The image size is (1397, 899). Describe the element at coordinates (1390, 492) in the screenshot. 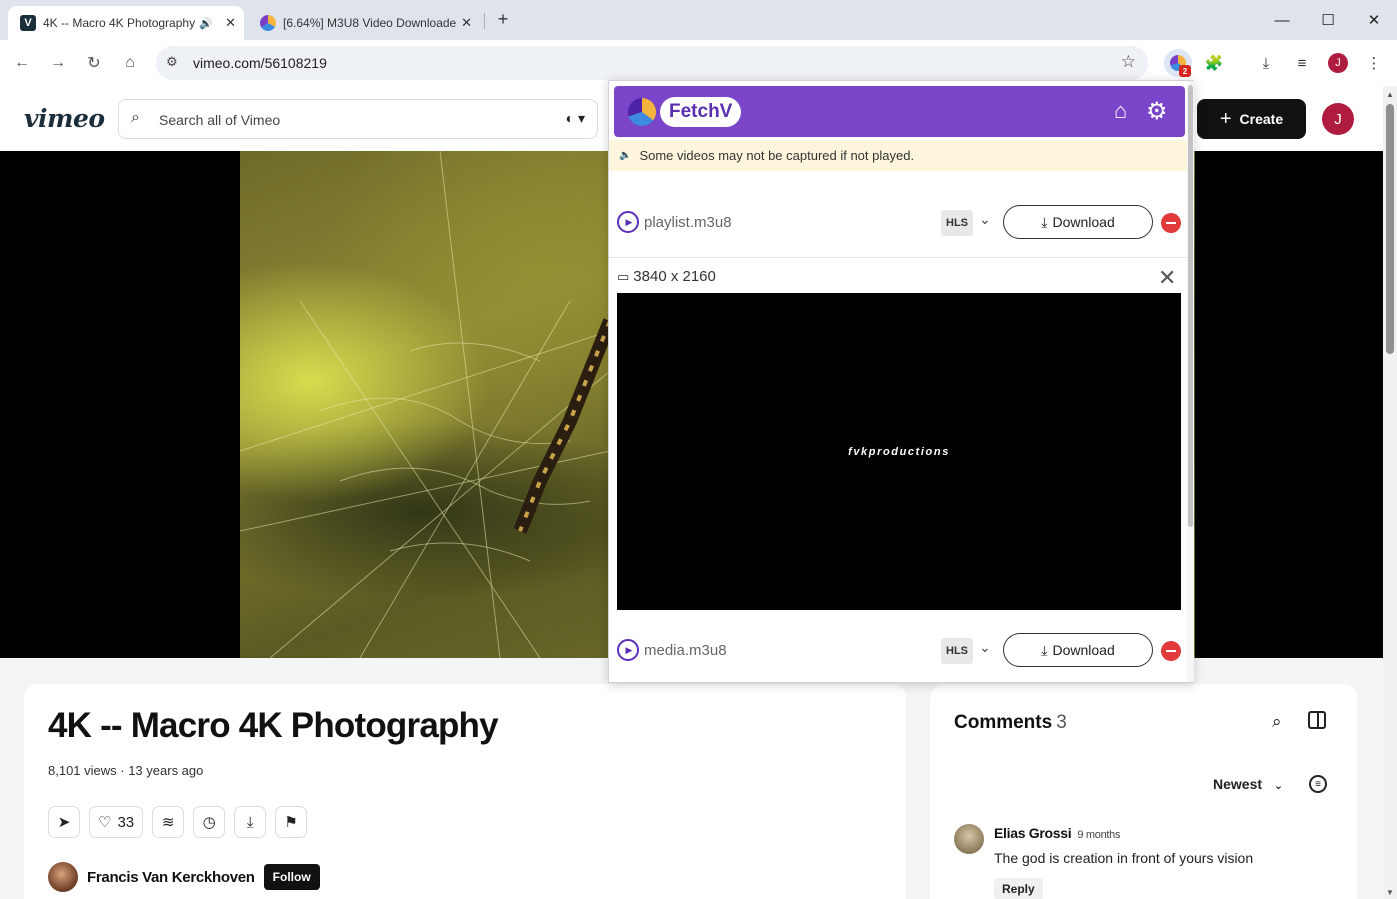

I see `page-scrollbar: ▲ ▼` at that location.